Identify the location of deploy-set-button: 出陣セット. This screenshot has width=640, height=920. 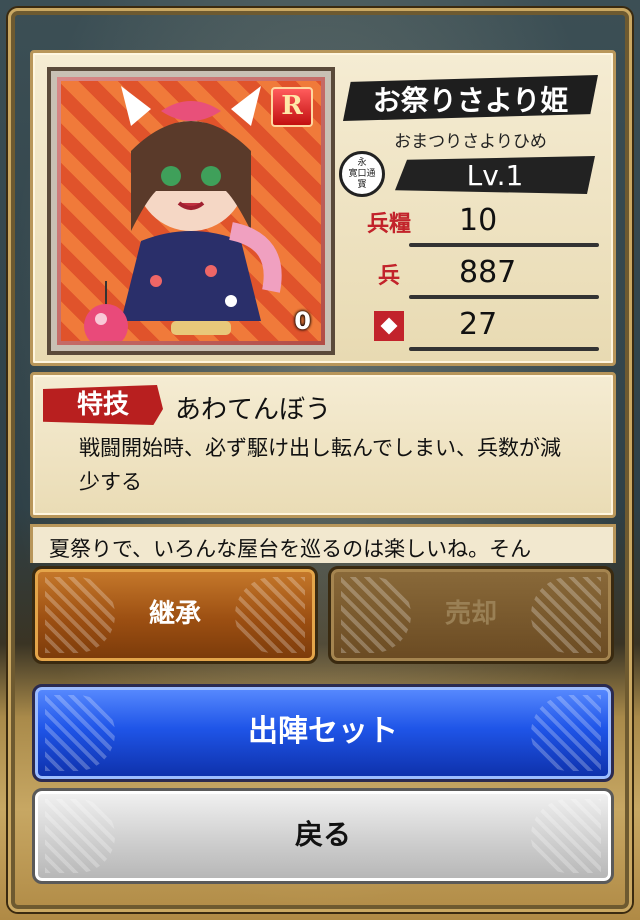
(323, 733).